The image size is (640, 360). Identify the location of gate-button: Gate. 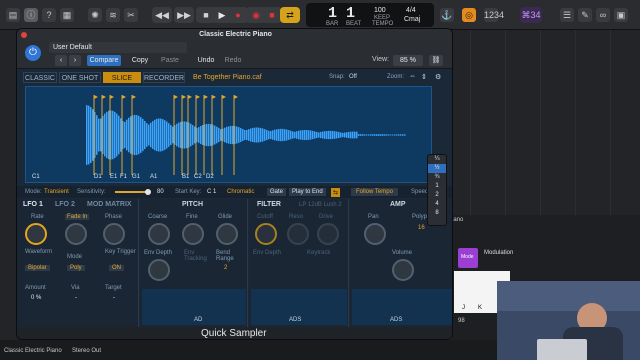
(277, 192).